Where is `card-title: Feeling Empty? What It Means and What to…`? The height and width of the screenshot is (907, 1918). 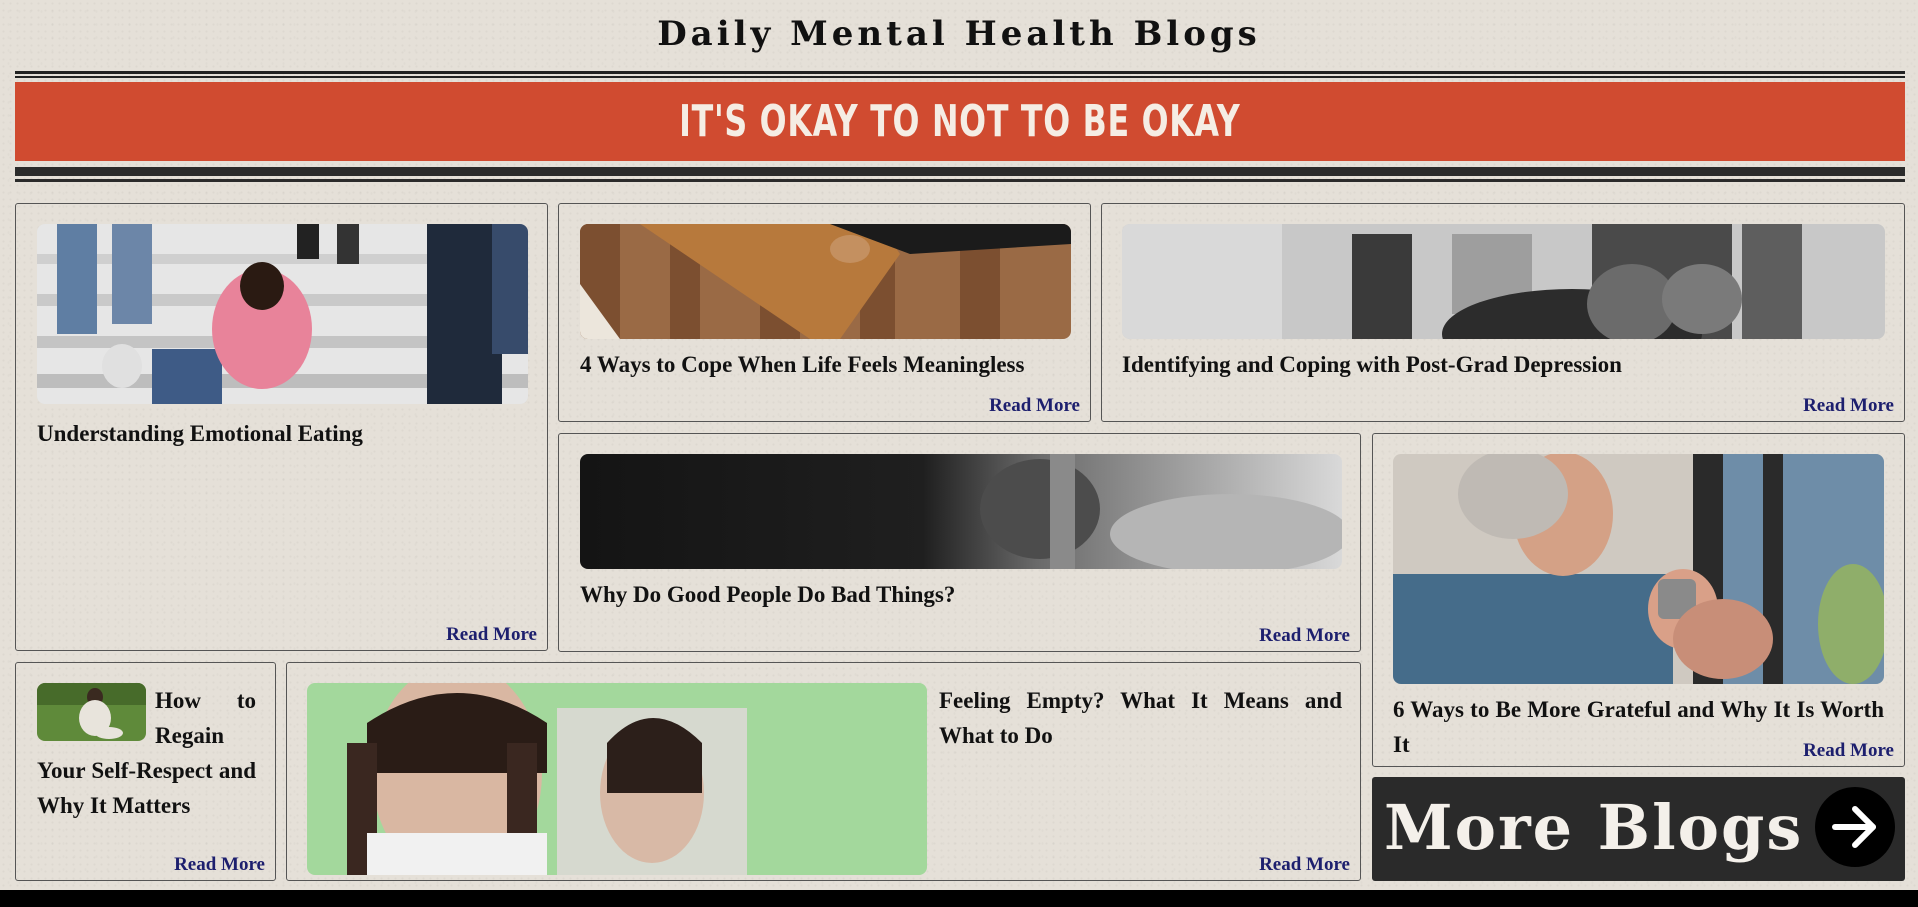 card-title: Feeling Empty? What It Means and What to… is located at coordinates (1140, 718).